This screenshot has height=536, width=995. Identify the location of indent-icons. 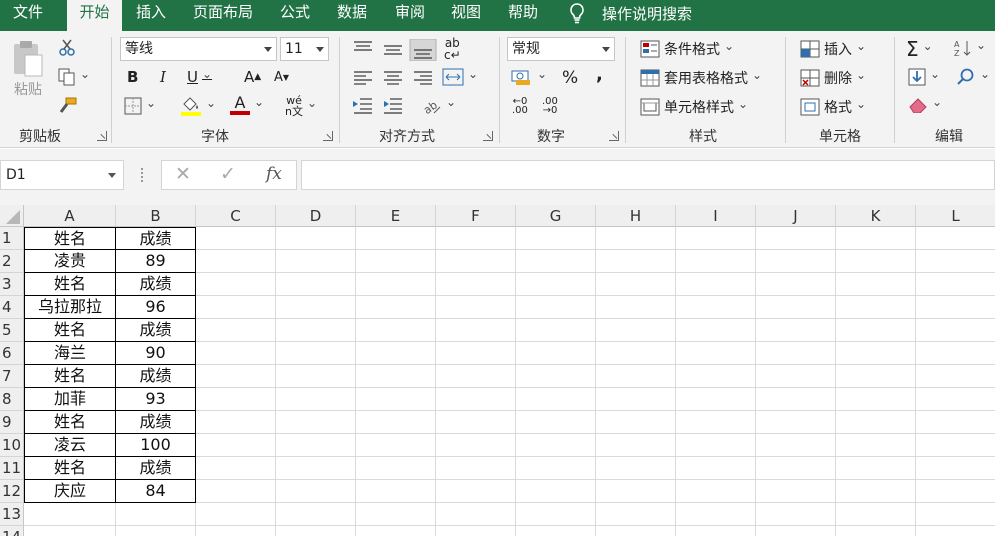
(380, 106).